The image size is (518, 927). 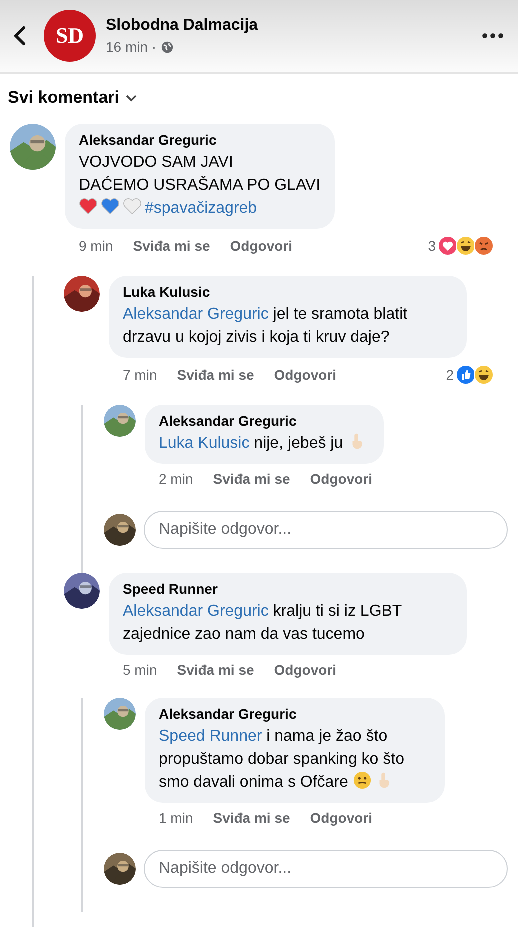 What do you see at coordinates (176, 818) in the screenshot?
I see `comment-time: 1 min` at bounding box center [176, 818].